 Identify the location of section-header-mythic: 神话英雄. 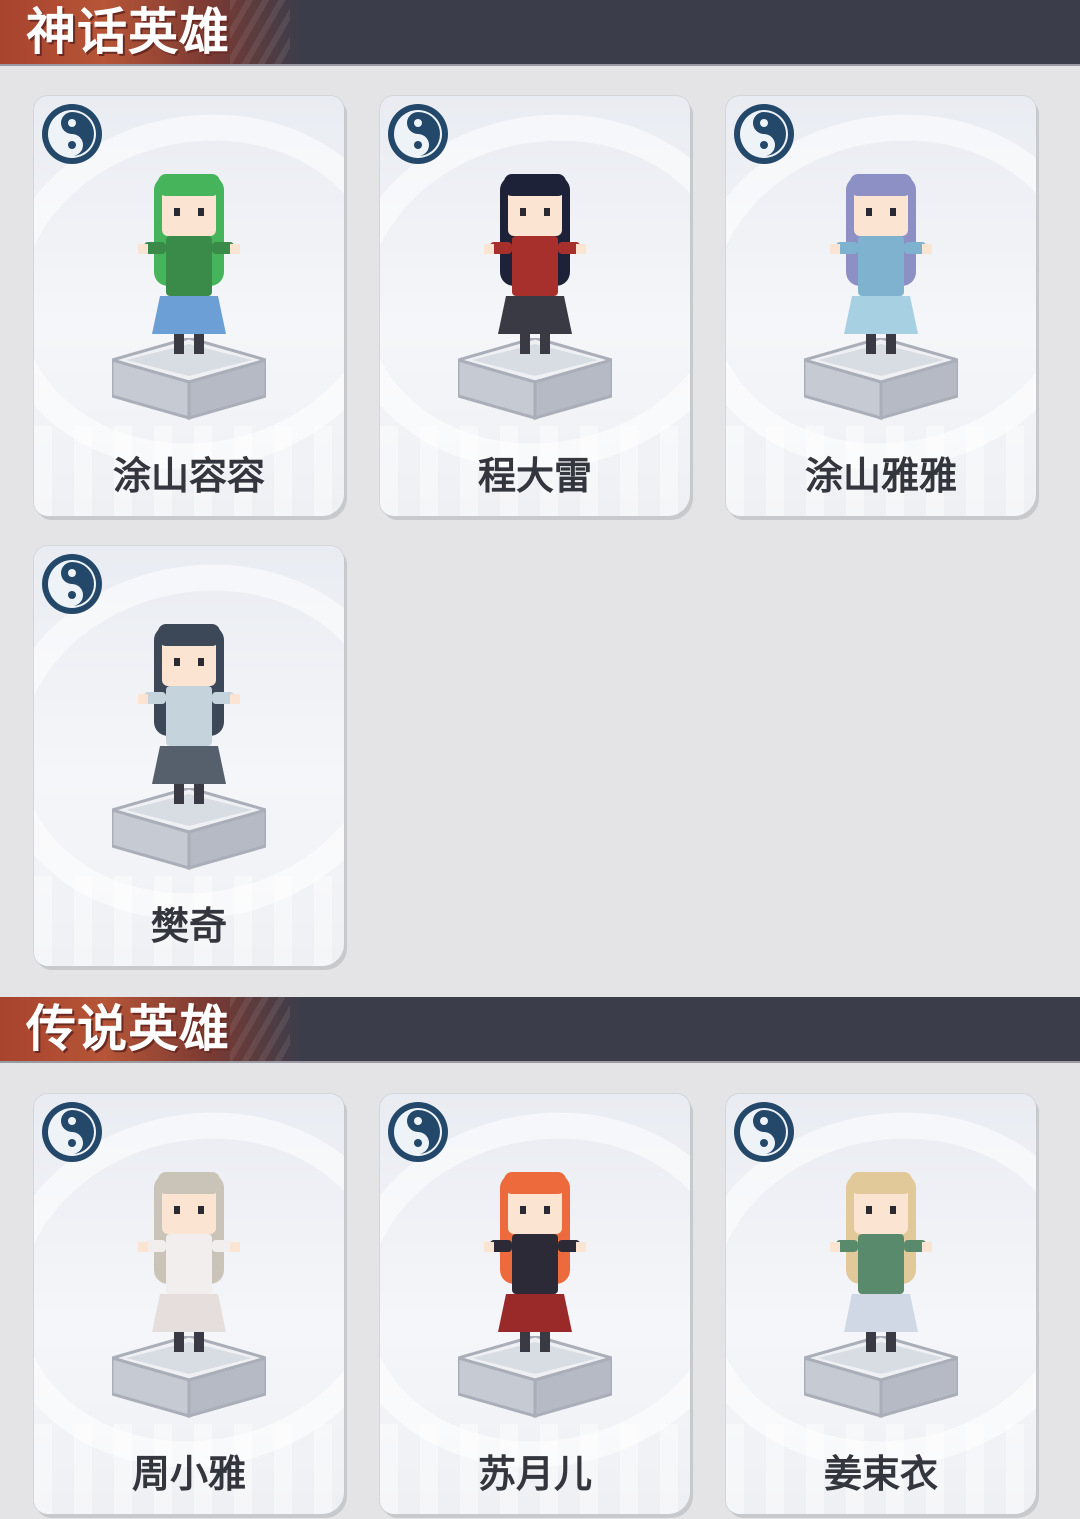
(540, 33).